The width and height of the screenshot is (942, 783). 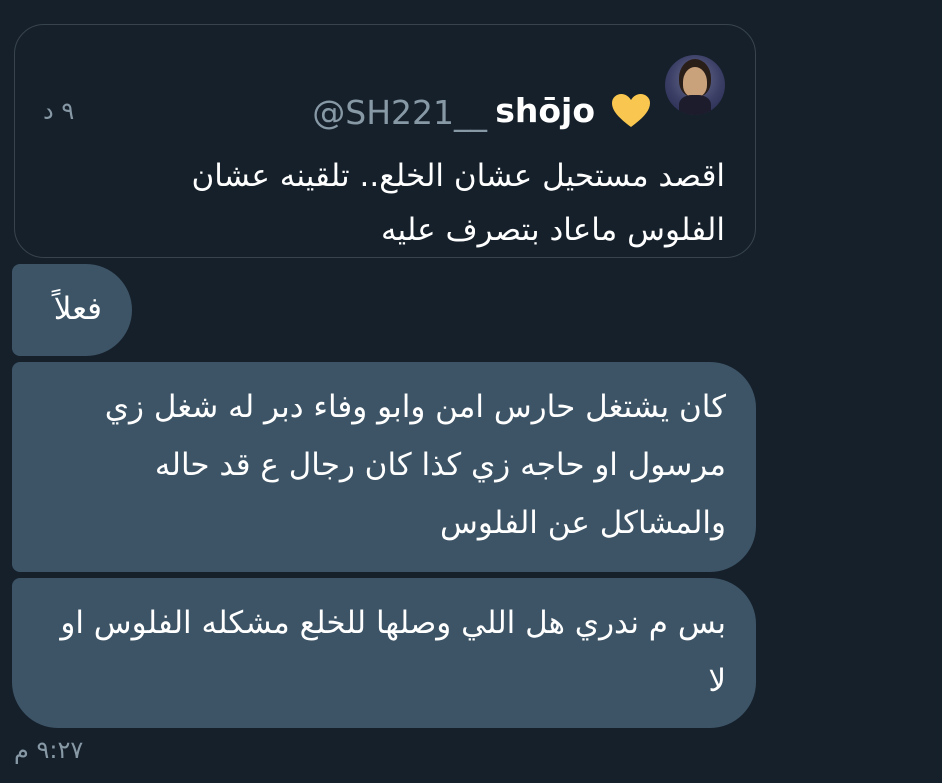 I want to click on message-bubble: فعلاً, so click(x=72, y=310).